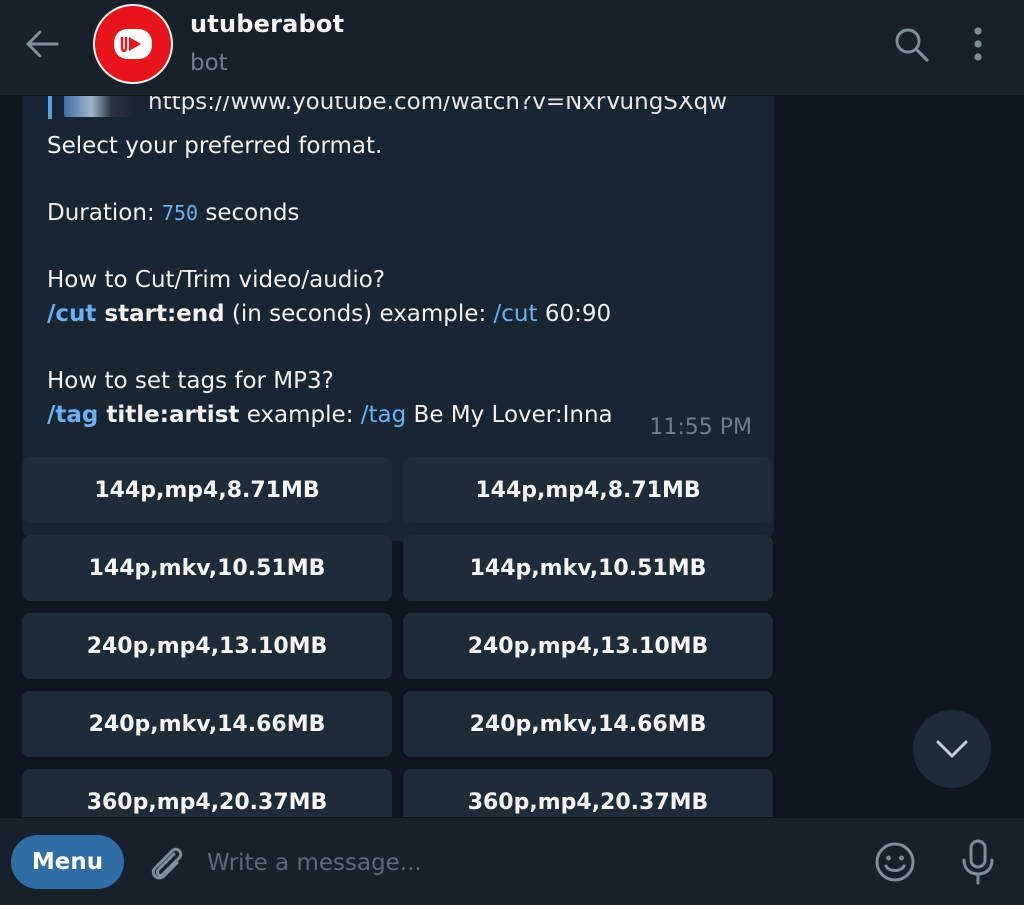  I want to click on back-button, so click(42, 44).